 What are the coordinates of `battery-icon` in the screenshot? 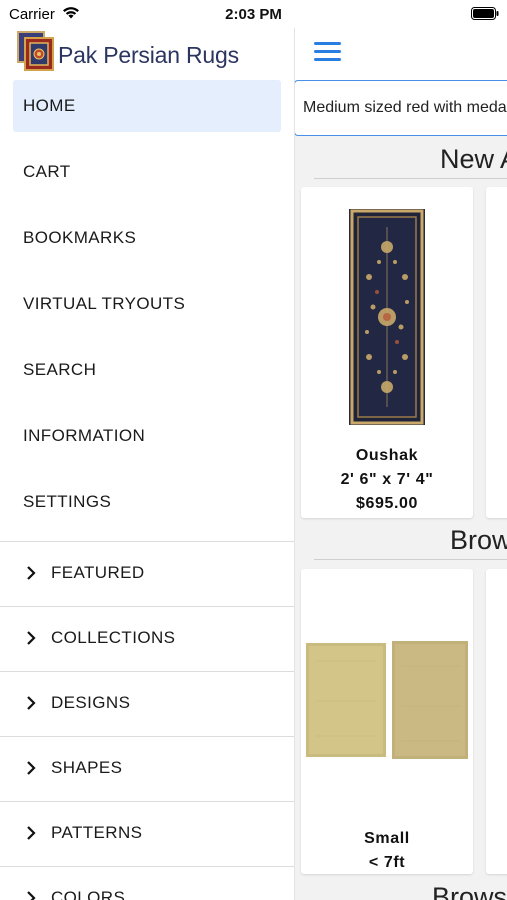 It's located at (485, 16).